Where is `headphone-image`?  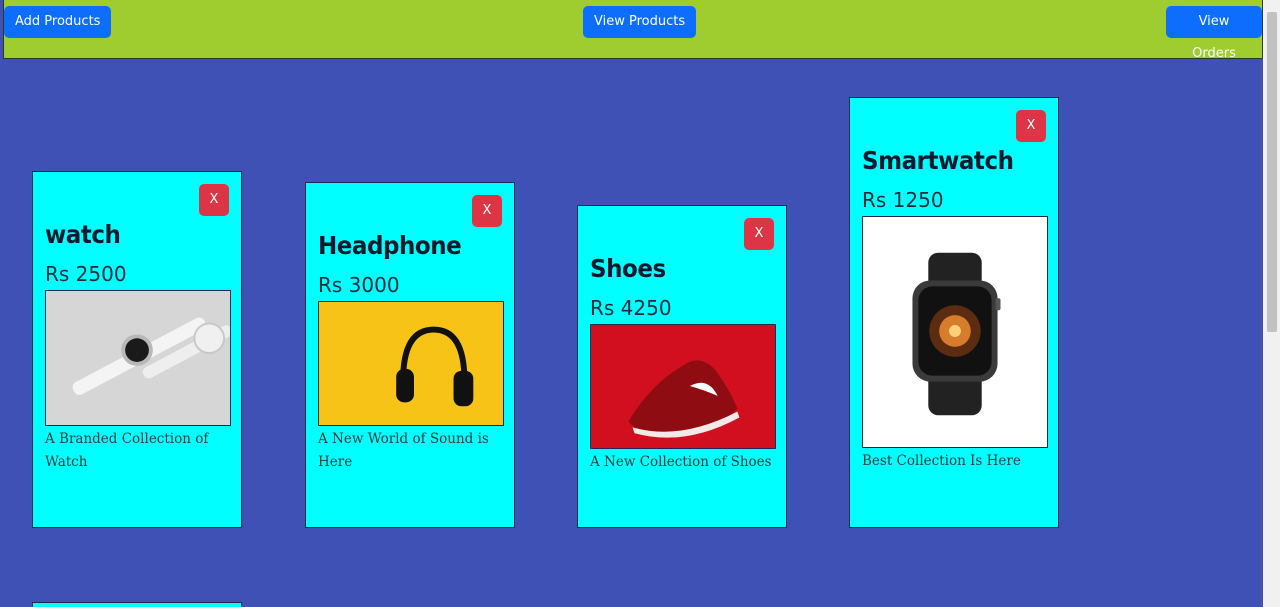
headphone-image is located at coordinates (411, 363).